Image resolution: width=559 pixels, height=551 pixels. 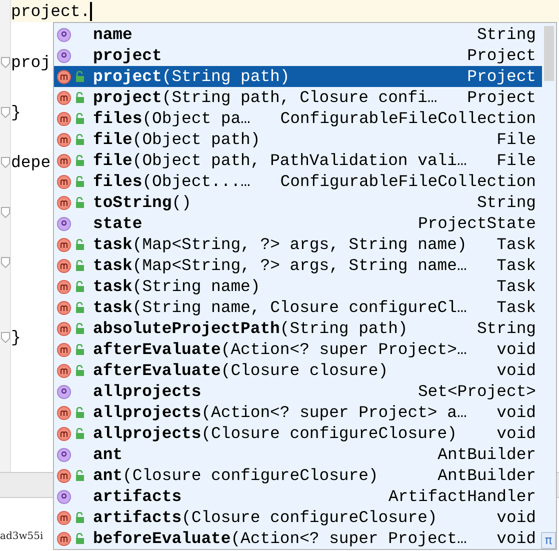 What do you see at coordinates (22, 536) in the screenshot?
I see `status-text: ad3w55i` at bounding box center [22, 536].